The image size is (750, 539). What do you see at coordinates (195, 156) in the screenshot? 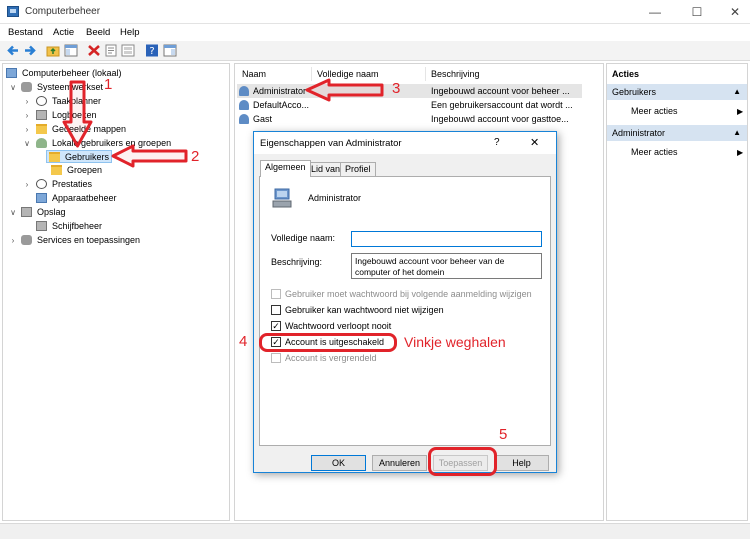
I see `annotation-number-2: 2` at bounding box center [195, 156].